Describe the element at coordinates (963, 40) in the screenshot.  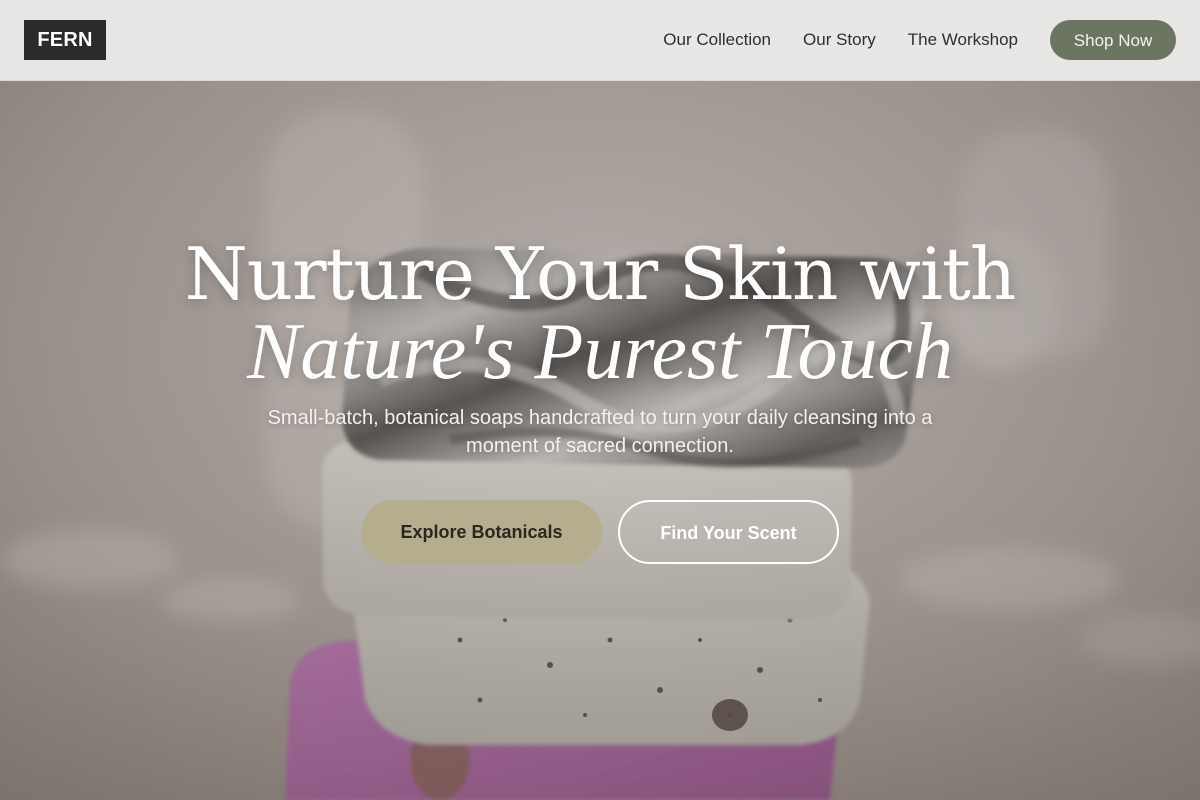
I see `nav-link-the-workshop: The Workshop` at that location.